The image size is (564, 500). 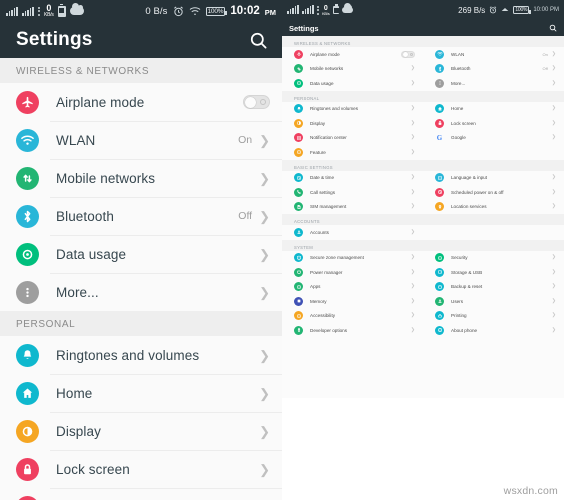 I want to click on bluetooth-icon, so click(x=439, y=69).